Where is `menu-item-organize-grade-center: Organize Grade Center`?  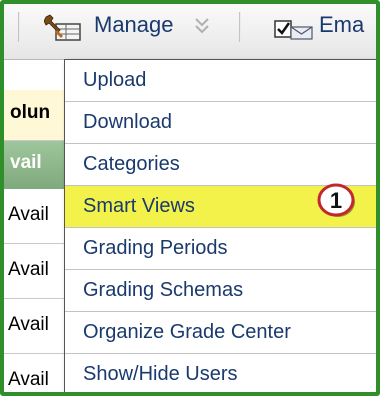 menu-item-organize-grade-center: Organize Grade Center is located at coordinates (220, 333).